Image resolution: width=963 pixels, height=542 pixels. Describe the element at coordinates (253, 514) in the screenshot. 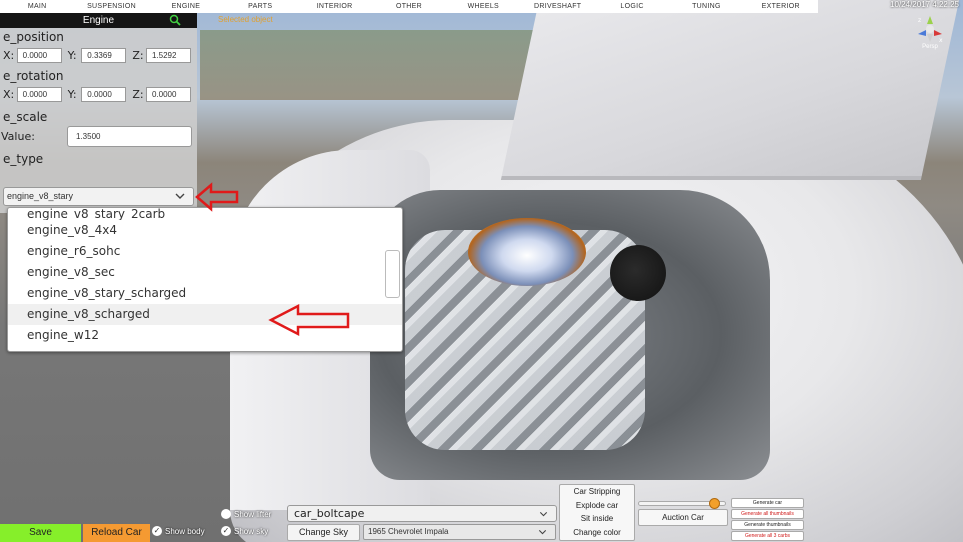

I see `show-lifter-label: Show lifter` at that location.